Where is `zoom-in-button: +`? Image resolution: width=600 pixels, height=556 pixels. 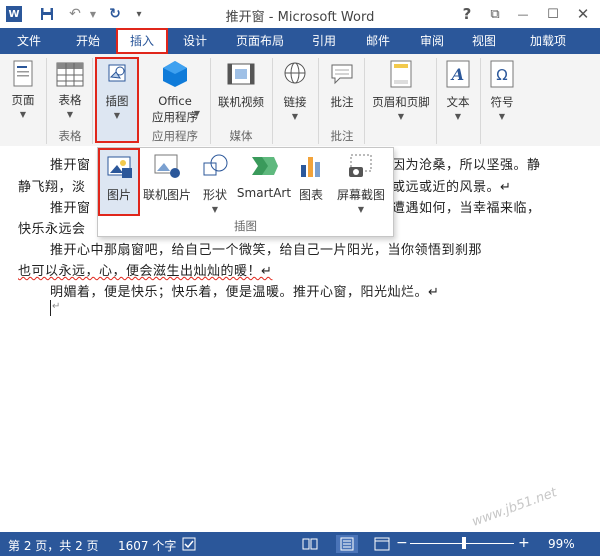 zoom-in-button: + is located at coordinates (524, 543).